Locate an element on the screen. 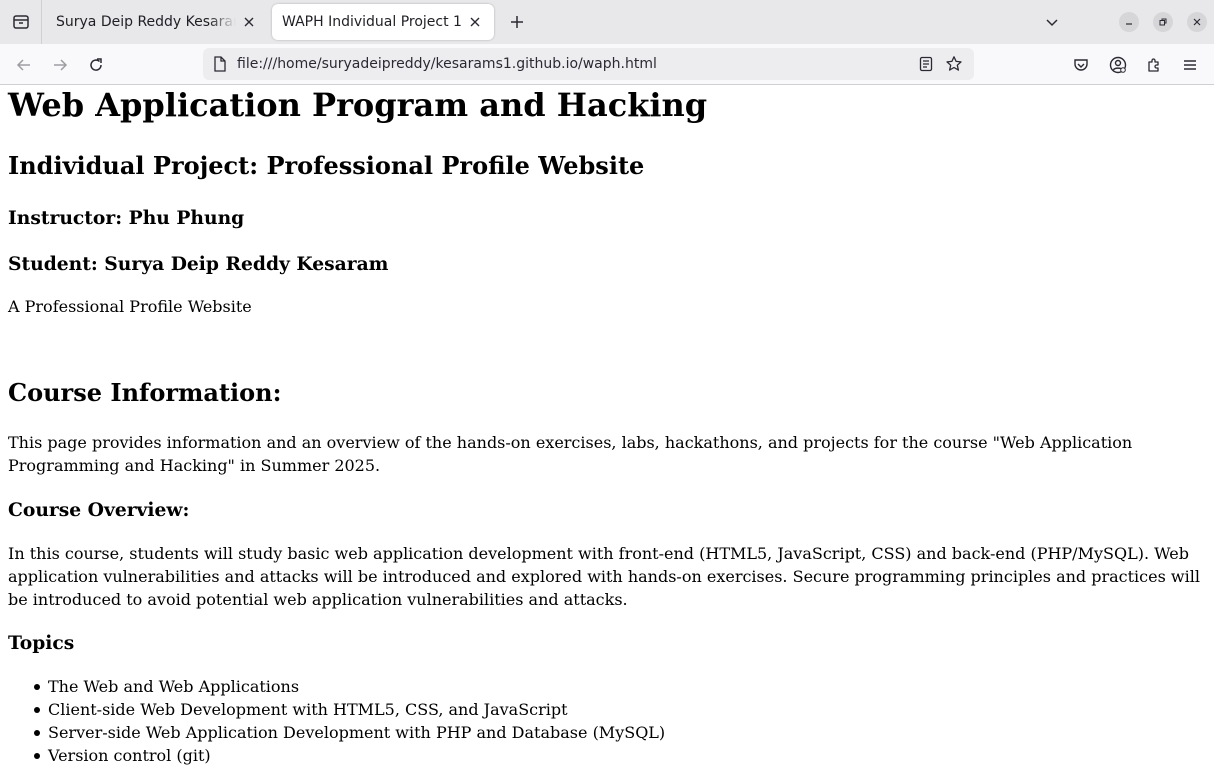 The width and height of the screenshot is (1214, 768). star-icon is located at coordinates (954, 63).